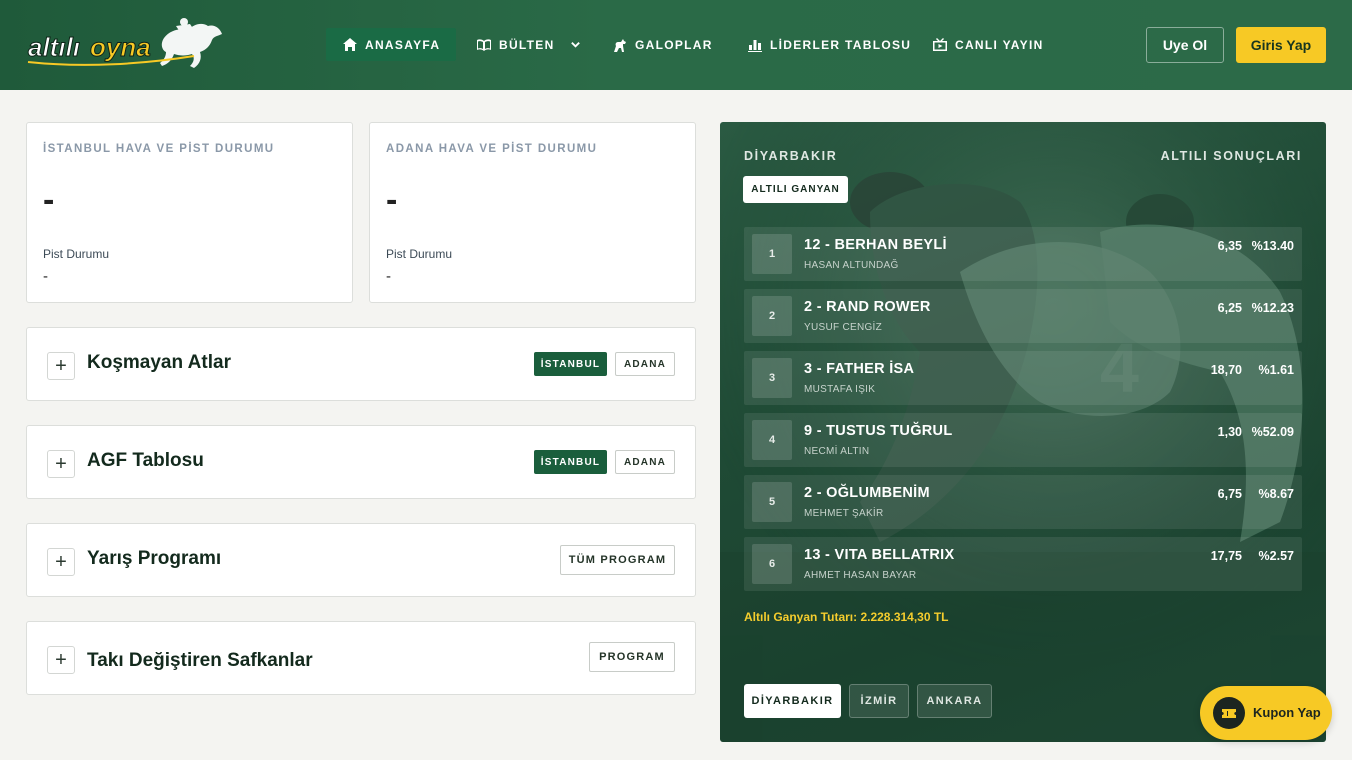 The image size is (1352, 760). What do you see at coordinates (844, 513) in the screenshot?
I see `jockey-name: MEHMET ŞAKİR` at bounding box center [844, 513].